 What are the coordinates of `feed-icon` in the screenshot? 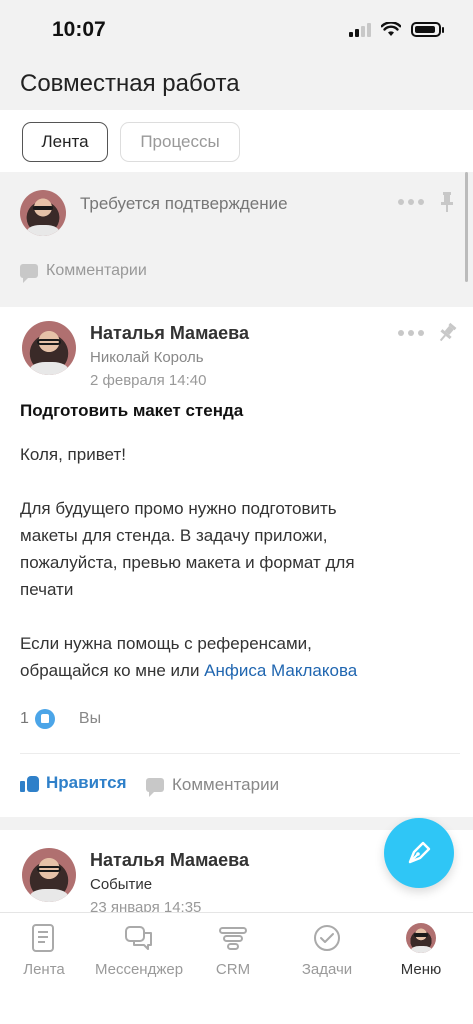 It's located at (43, 938).